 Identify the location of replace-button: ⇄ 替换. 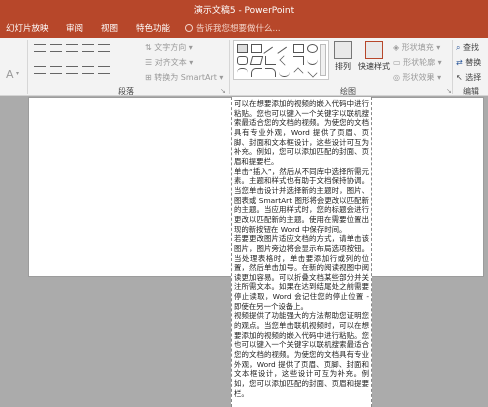
(468, 62).